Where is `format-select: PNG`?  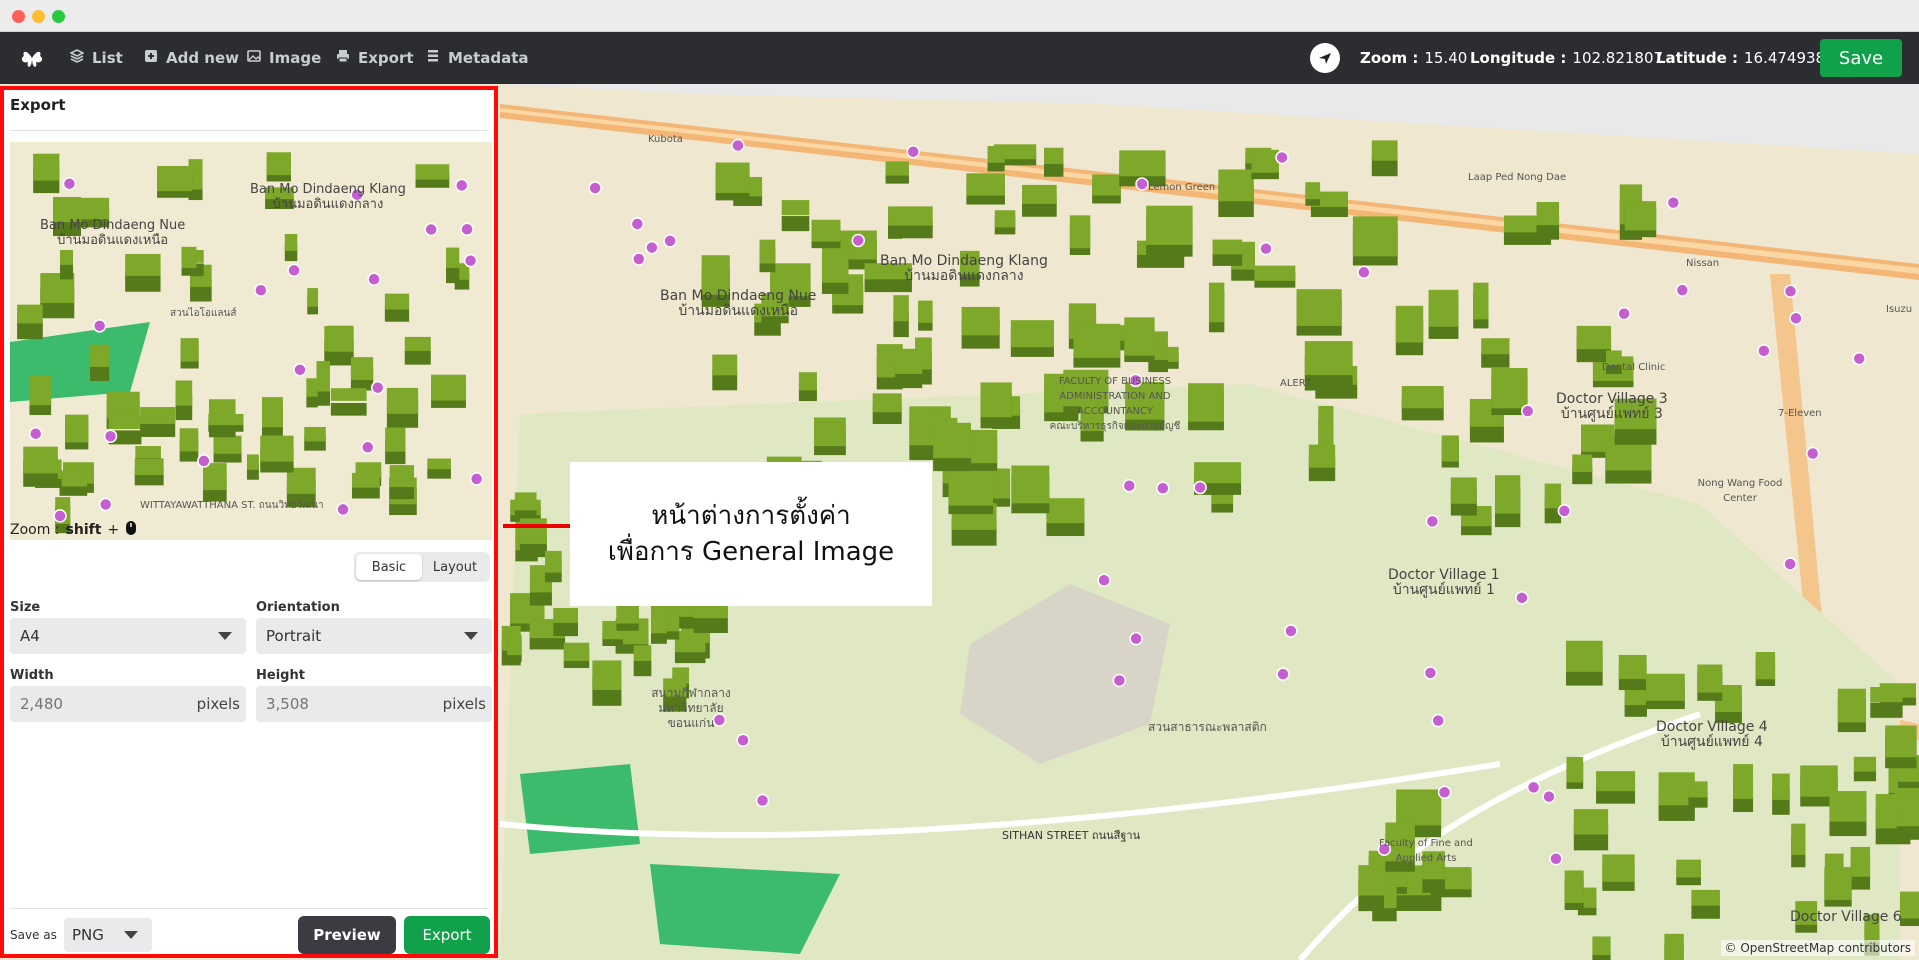 format-select: PNG is located at coordinates (108, 935).